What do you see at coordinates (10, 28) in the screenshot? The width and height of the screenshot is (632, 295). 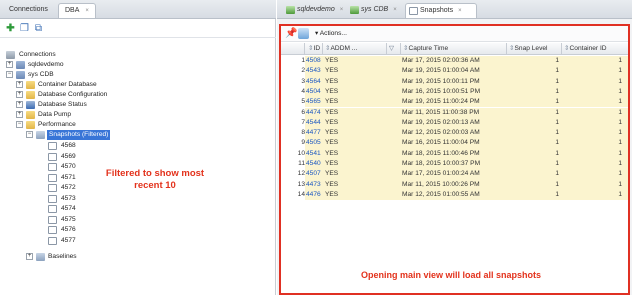 I see `add-icon: ✚` at bounding box center [10, 28].